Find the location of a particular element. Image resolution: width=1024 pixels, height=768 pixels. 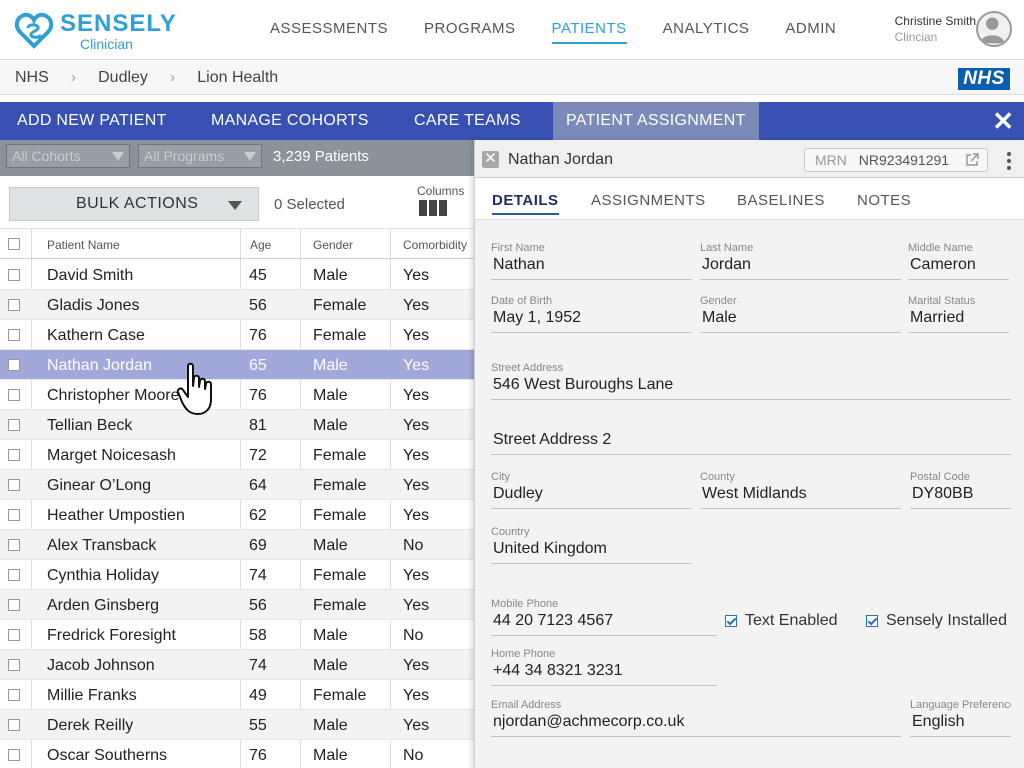

table-row: Nathan Jordan 65 Male Yes is located at coordinates (237, 365).